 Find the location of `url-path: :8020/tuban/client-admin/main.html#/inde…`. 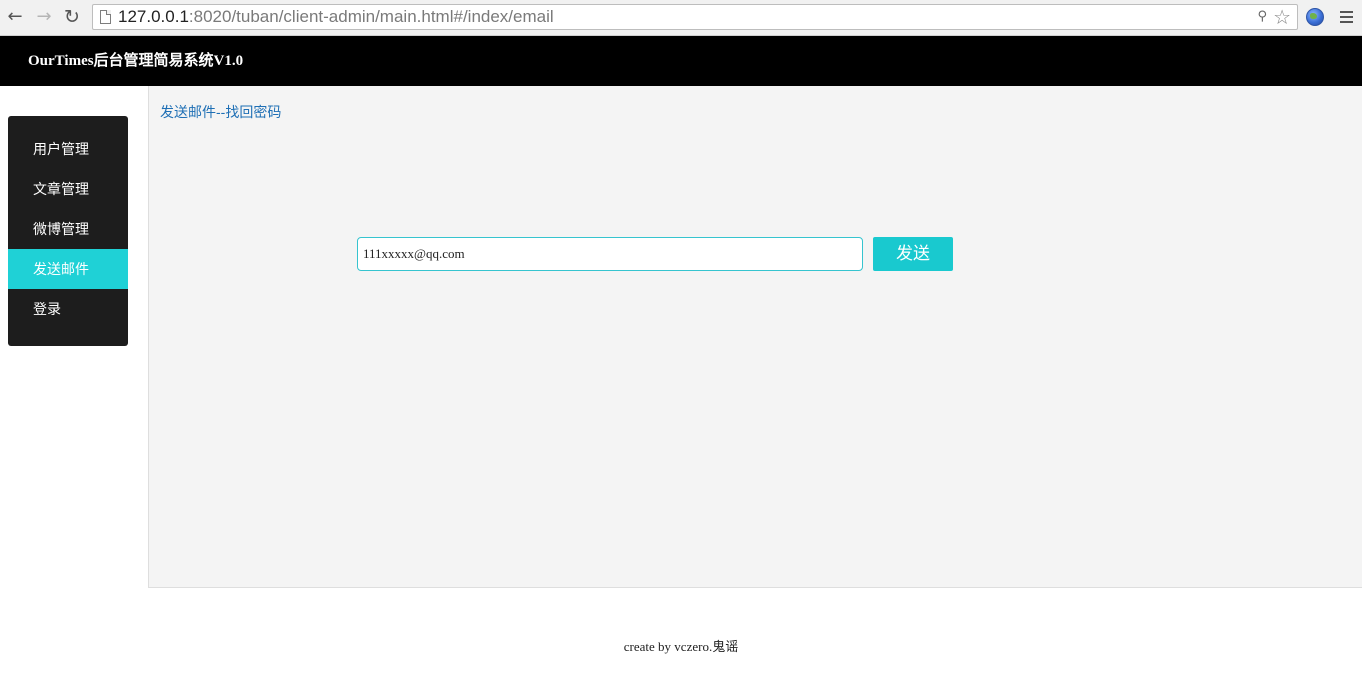

url-path: :8020/tuban/client-admin/main.html#/inde… is located at coordinates (371, 16).